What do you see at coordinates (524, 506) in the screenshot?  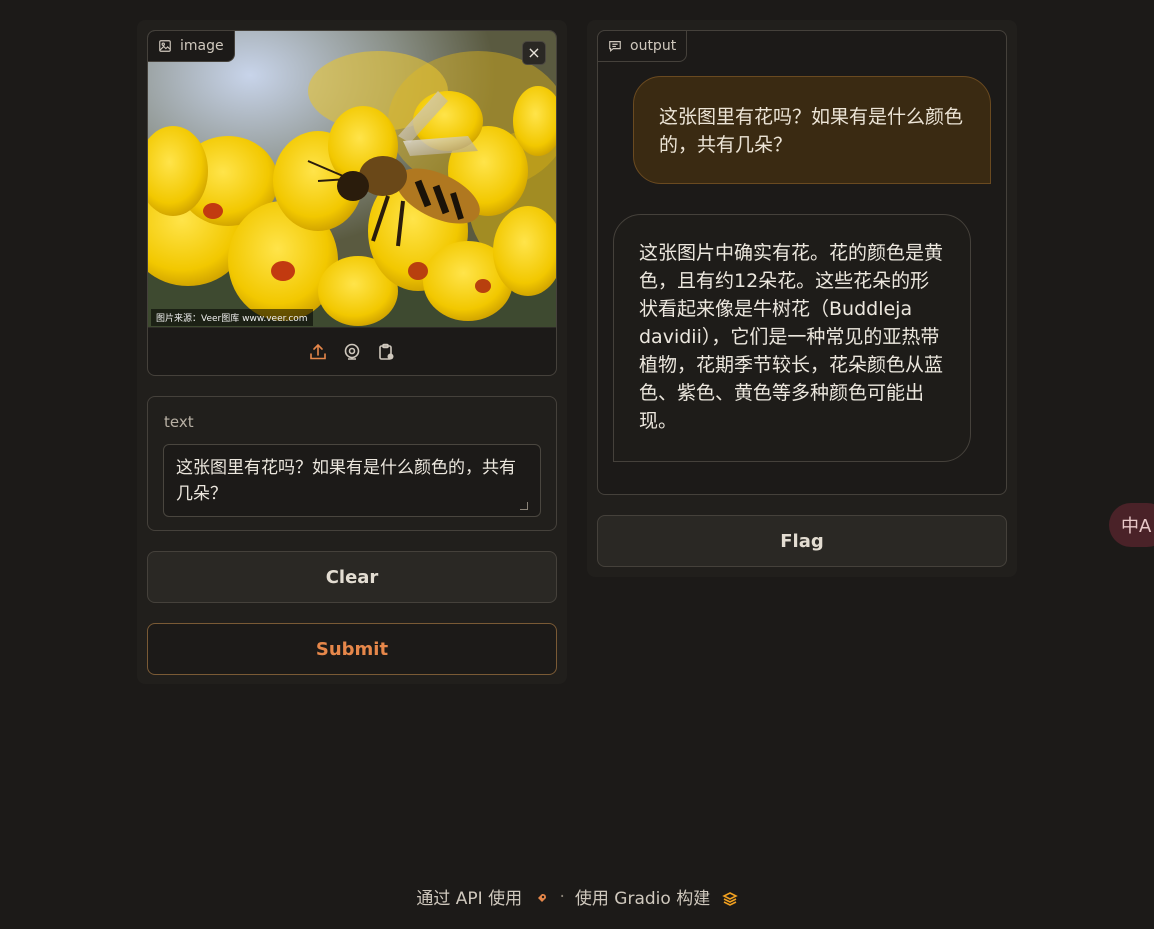 I see `resize-handle` at bounding box center [524, 506].